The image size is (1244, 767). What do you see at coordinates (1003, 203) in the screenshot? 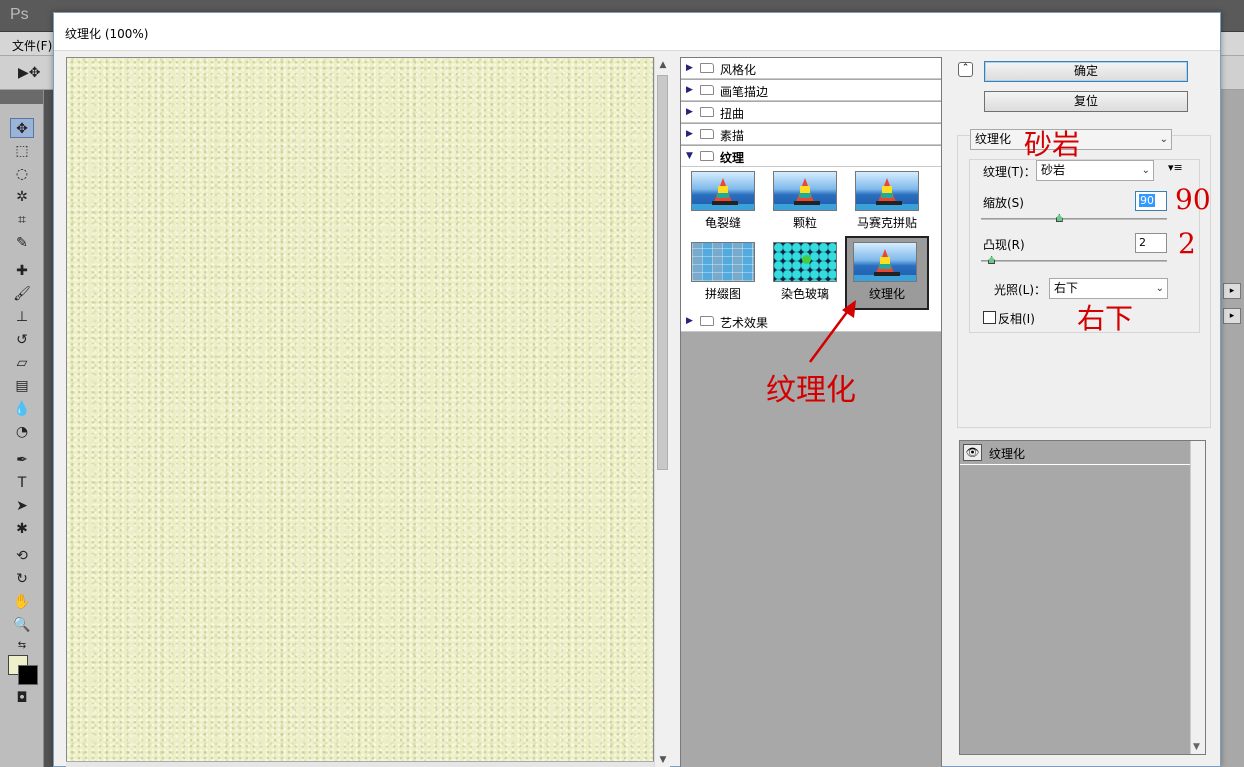
I see `scale-label: 缩放(S)` at bounding box center [1003, 203].